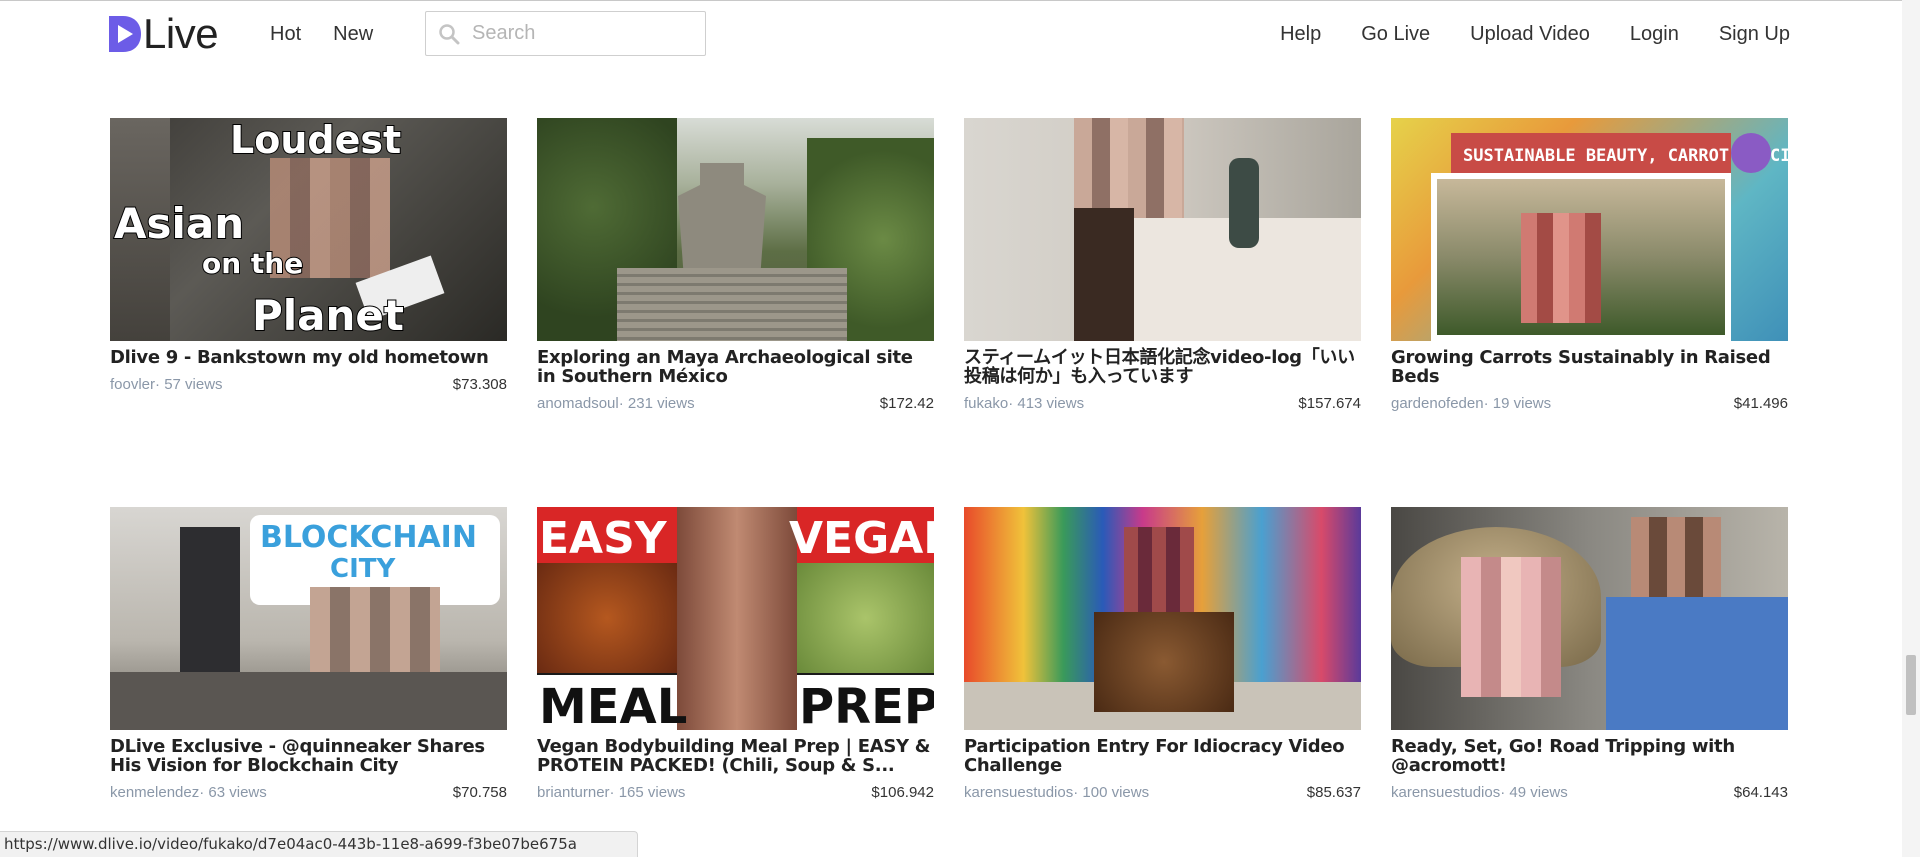 This screenshot has width=1920, height=857. Describe the element at coordinates (154, 792) in the screenshot. I see `video-author-link: kenmelendez` at that location.